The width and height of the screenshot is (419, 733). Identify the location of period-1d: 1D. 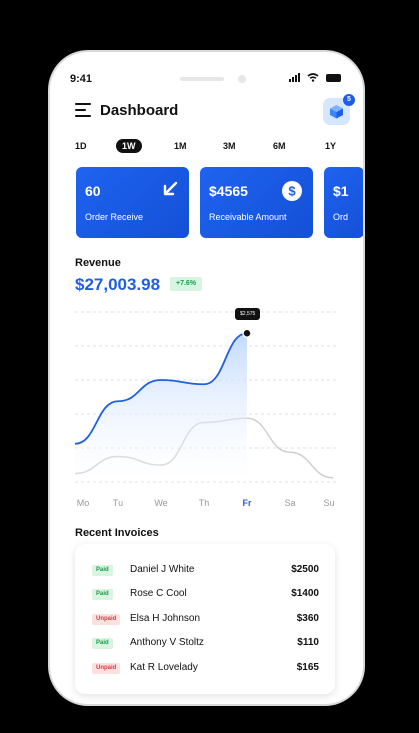
(81, 146).